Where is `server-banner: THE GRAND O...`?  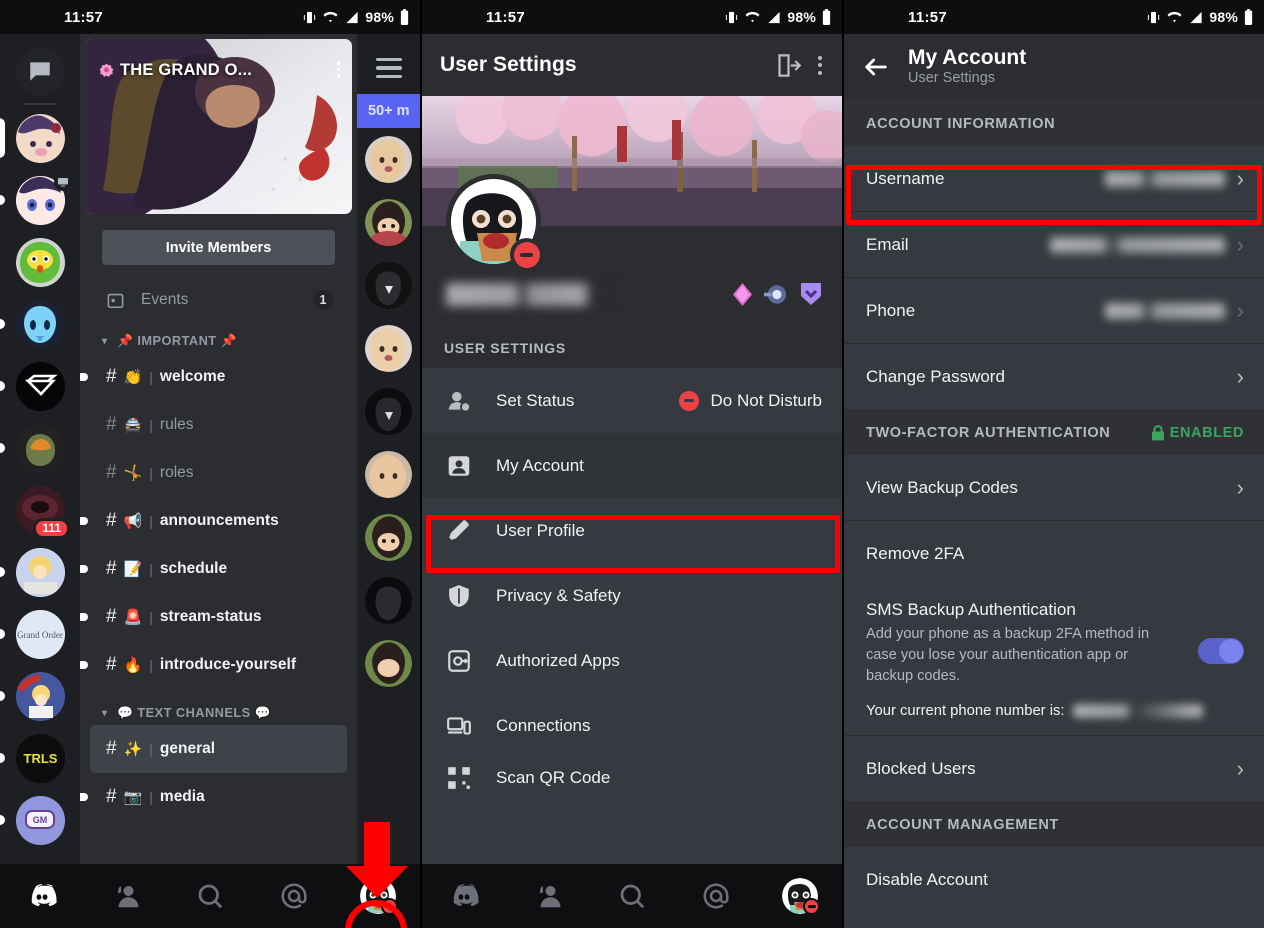
server-banner: THE GRAND O... is located at coordinates (218, 126).